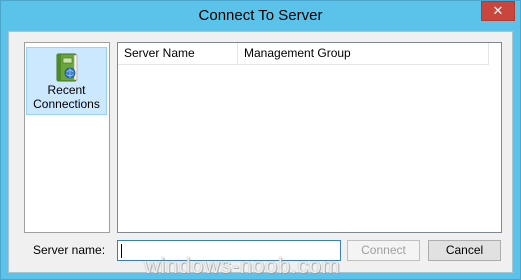 The height and width of the screenshot is (280, 521). I want to click on title-bar: Connect To Server ✕, so click(260, 16).